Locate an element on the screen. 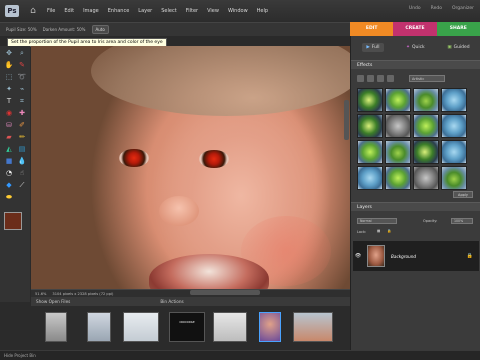  menu-image: Image is located at coordinates (91, 11).